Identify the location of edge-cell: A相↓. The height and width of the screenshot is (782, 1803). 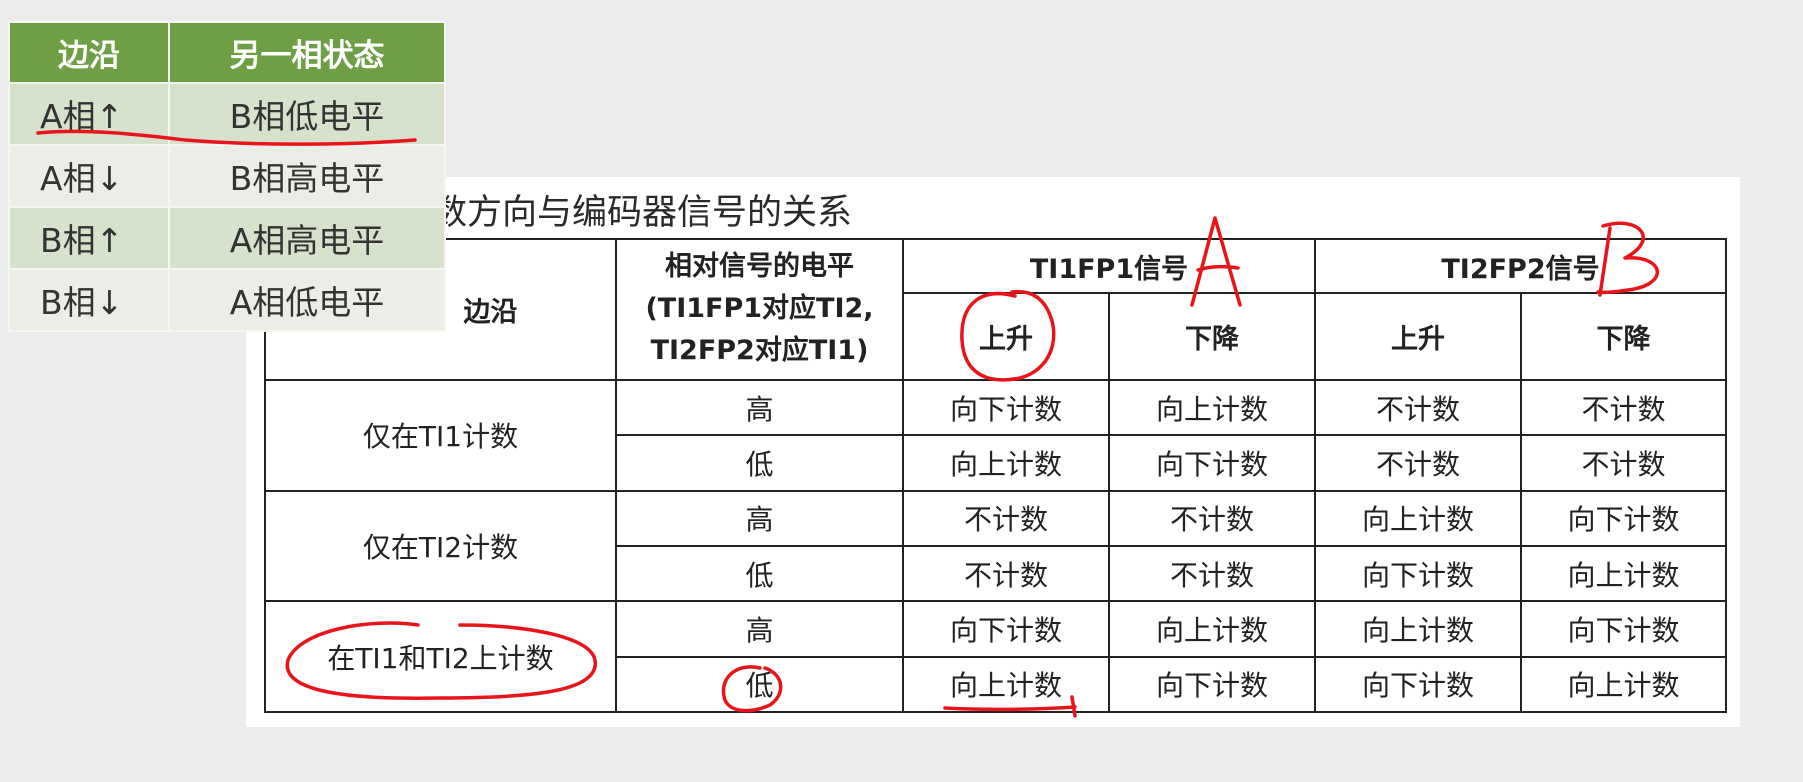
(89, 176).